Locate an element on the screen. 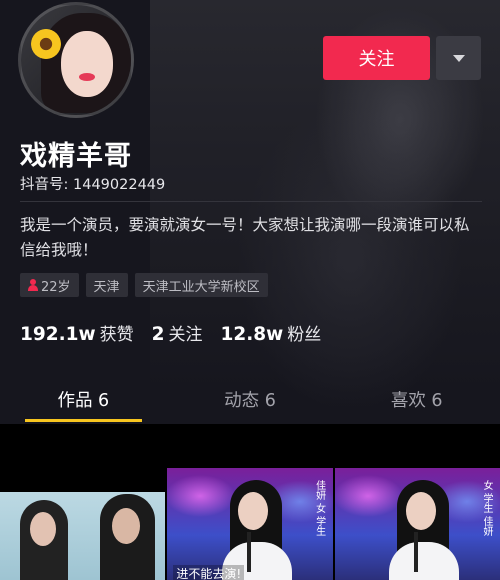 This screenshot has width=500, height=580. tag-age: 22岁 is located at coordinates (49, 285).